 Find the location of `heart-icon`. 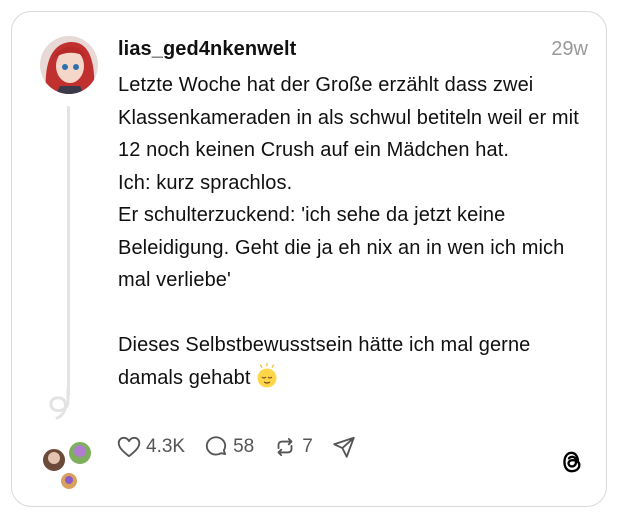

heart-icon is located at coordinates (129, 447).